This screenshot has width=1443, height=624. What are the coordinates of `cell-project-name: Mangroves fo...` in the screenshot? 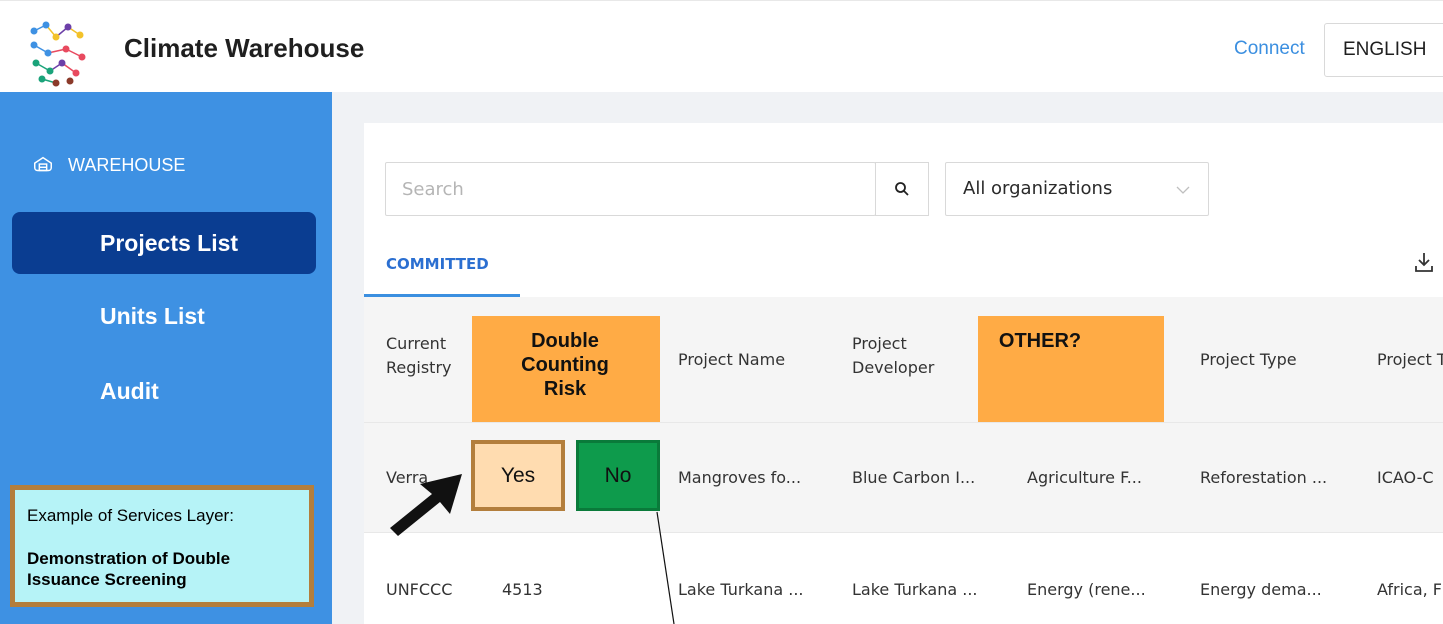 It's located at (740, 477).